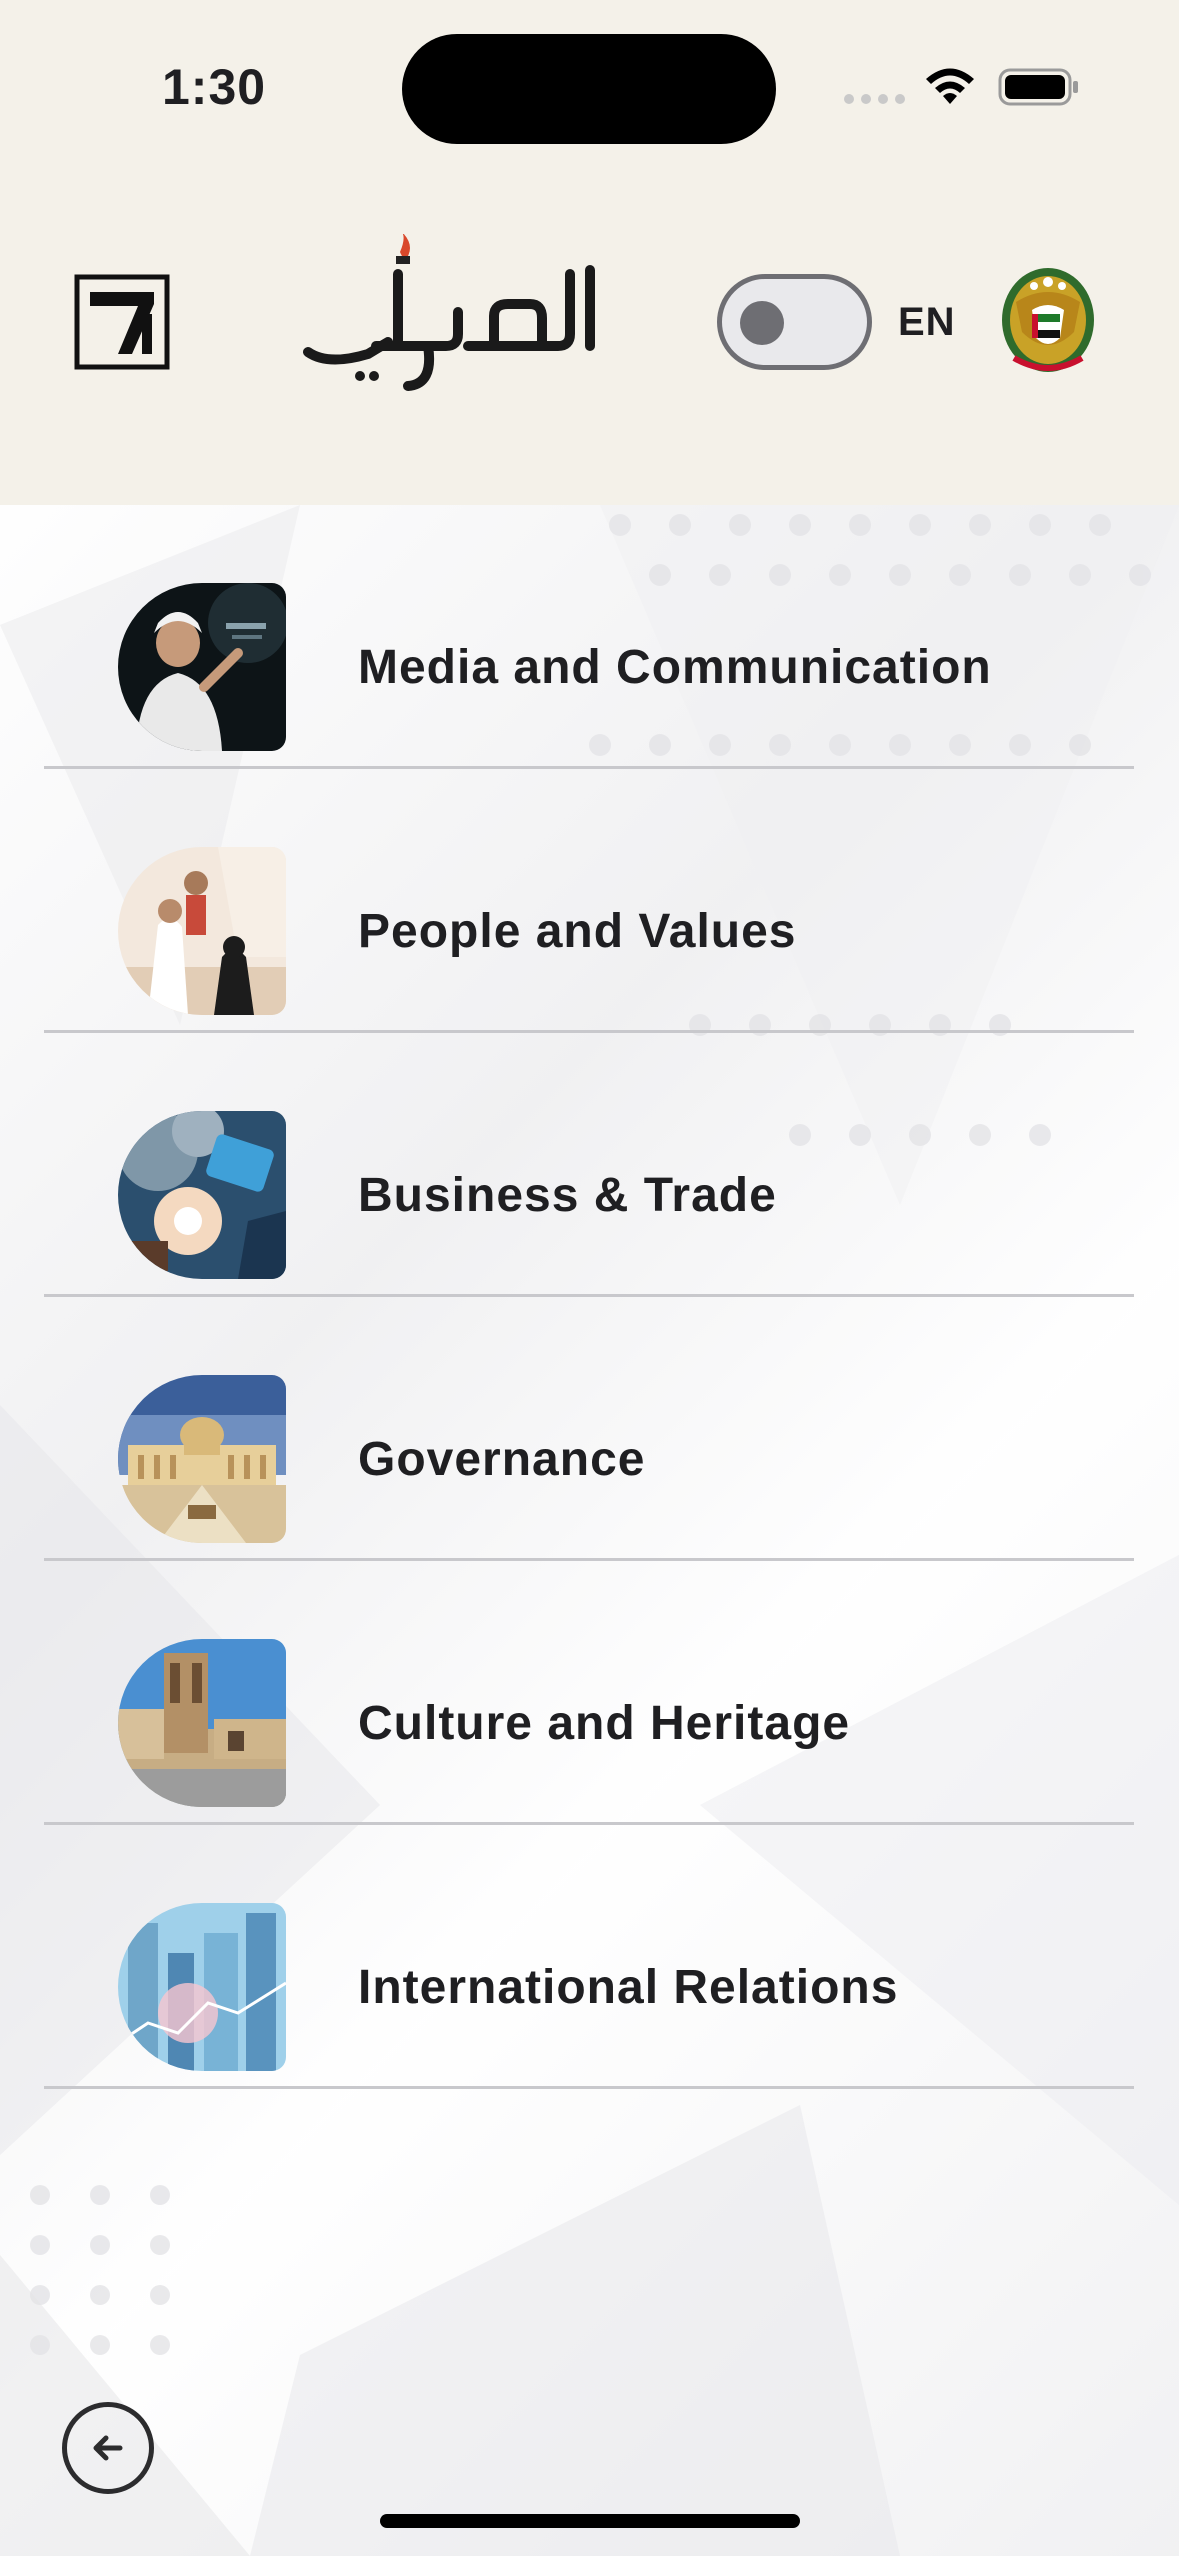  I want to click on menu-item-label: Media and Communication, so click(675, 667).